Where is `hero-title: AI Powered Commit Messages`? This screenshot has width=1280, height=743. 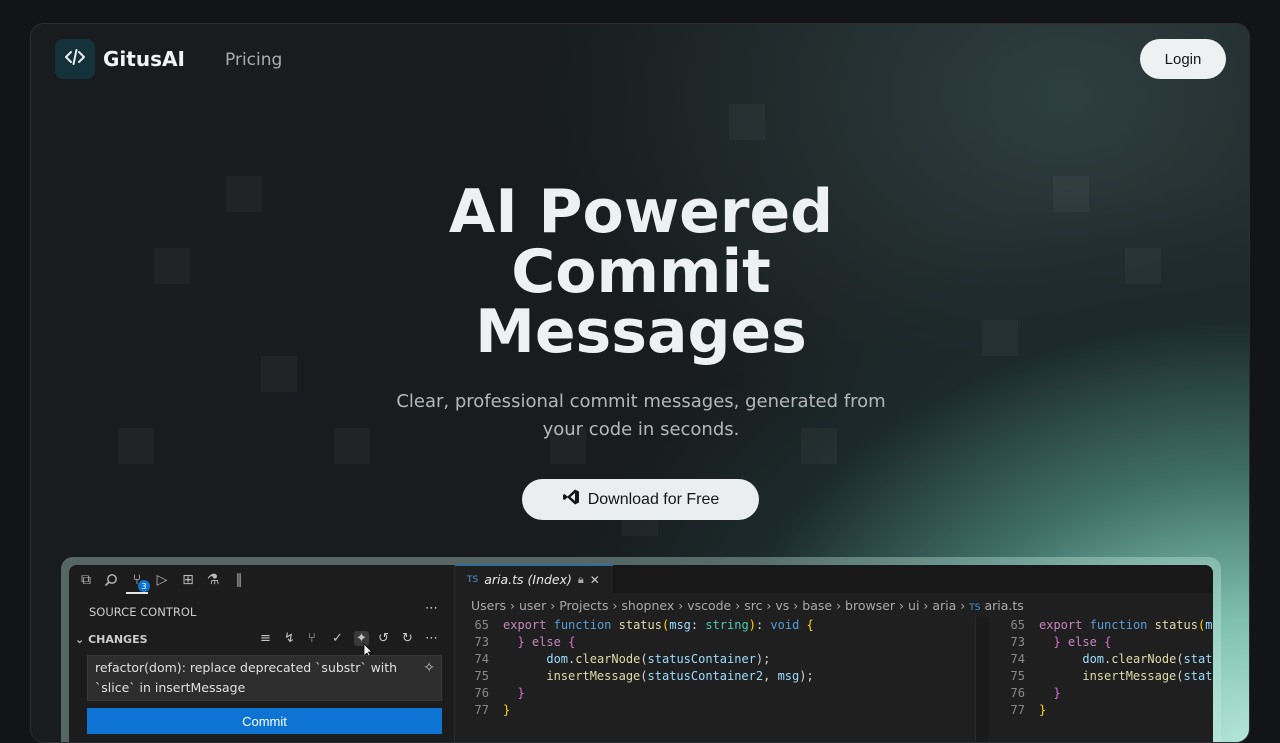 hero-title: AI Powered Commit Messages is located at coordinates (641, 272).